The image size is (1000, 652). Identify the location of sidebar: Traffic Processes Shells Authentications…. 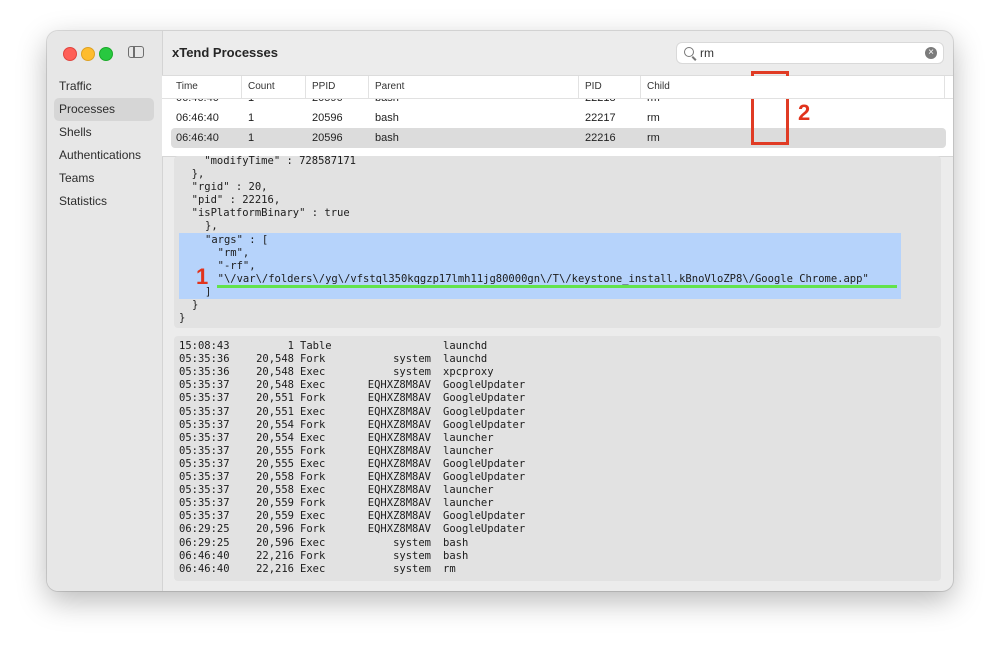
(105, 311).